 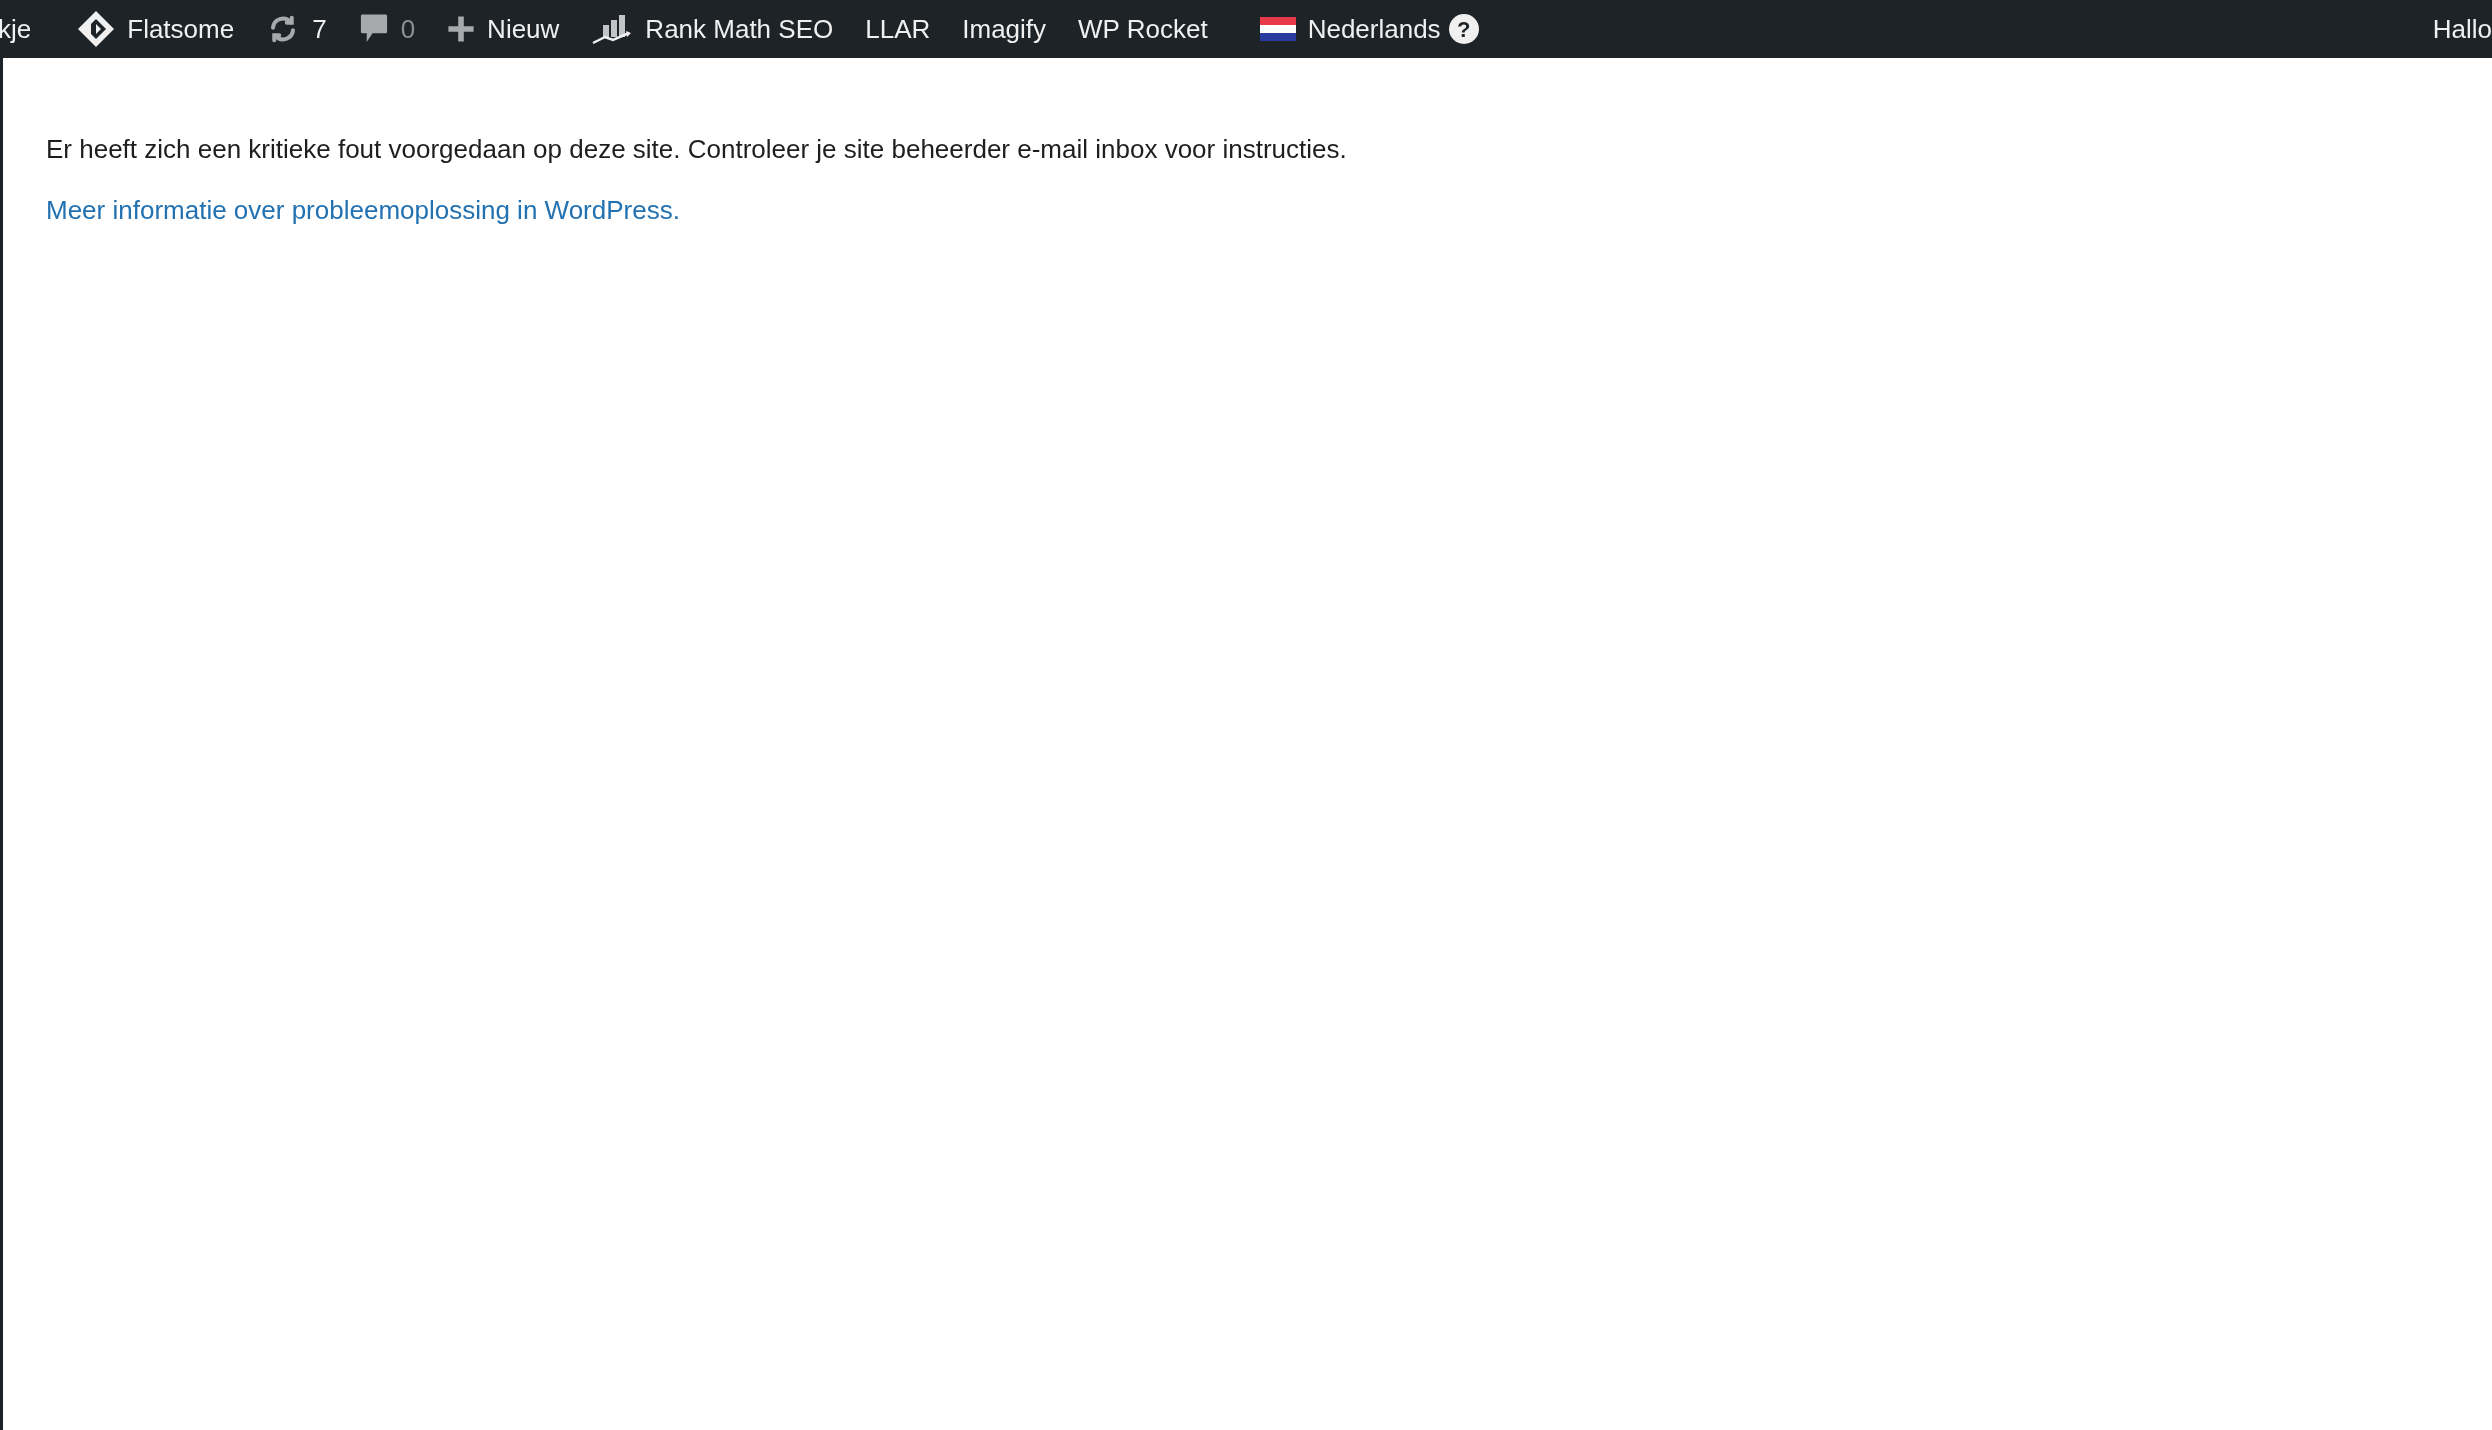 What do you see at coordinates (697, 149) in the screenshot?
I see `error-message: Er heeft zich een kritieke fout voorgedaan op deze site. Controleer je site beheerder e-mail inbox voor instructies.` at bounding box center [697, 149].